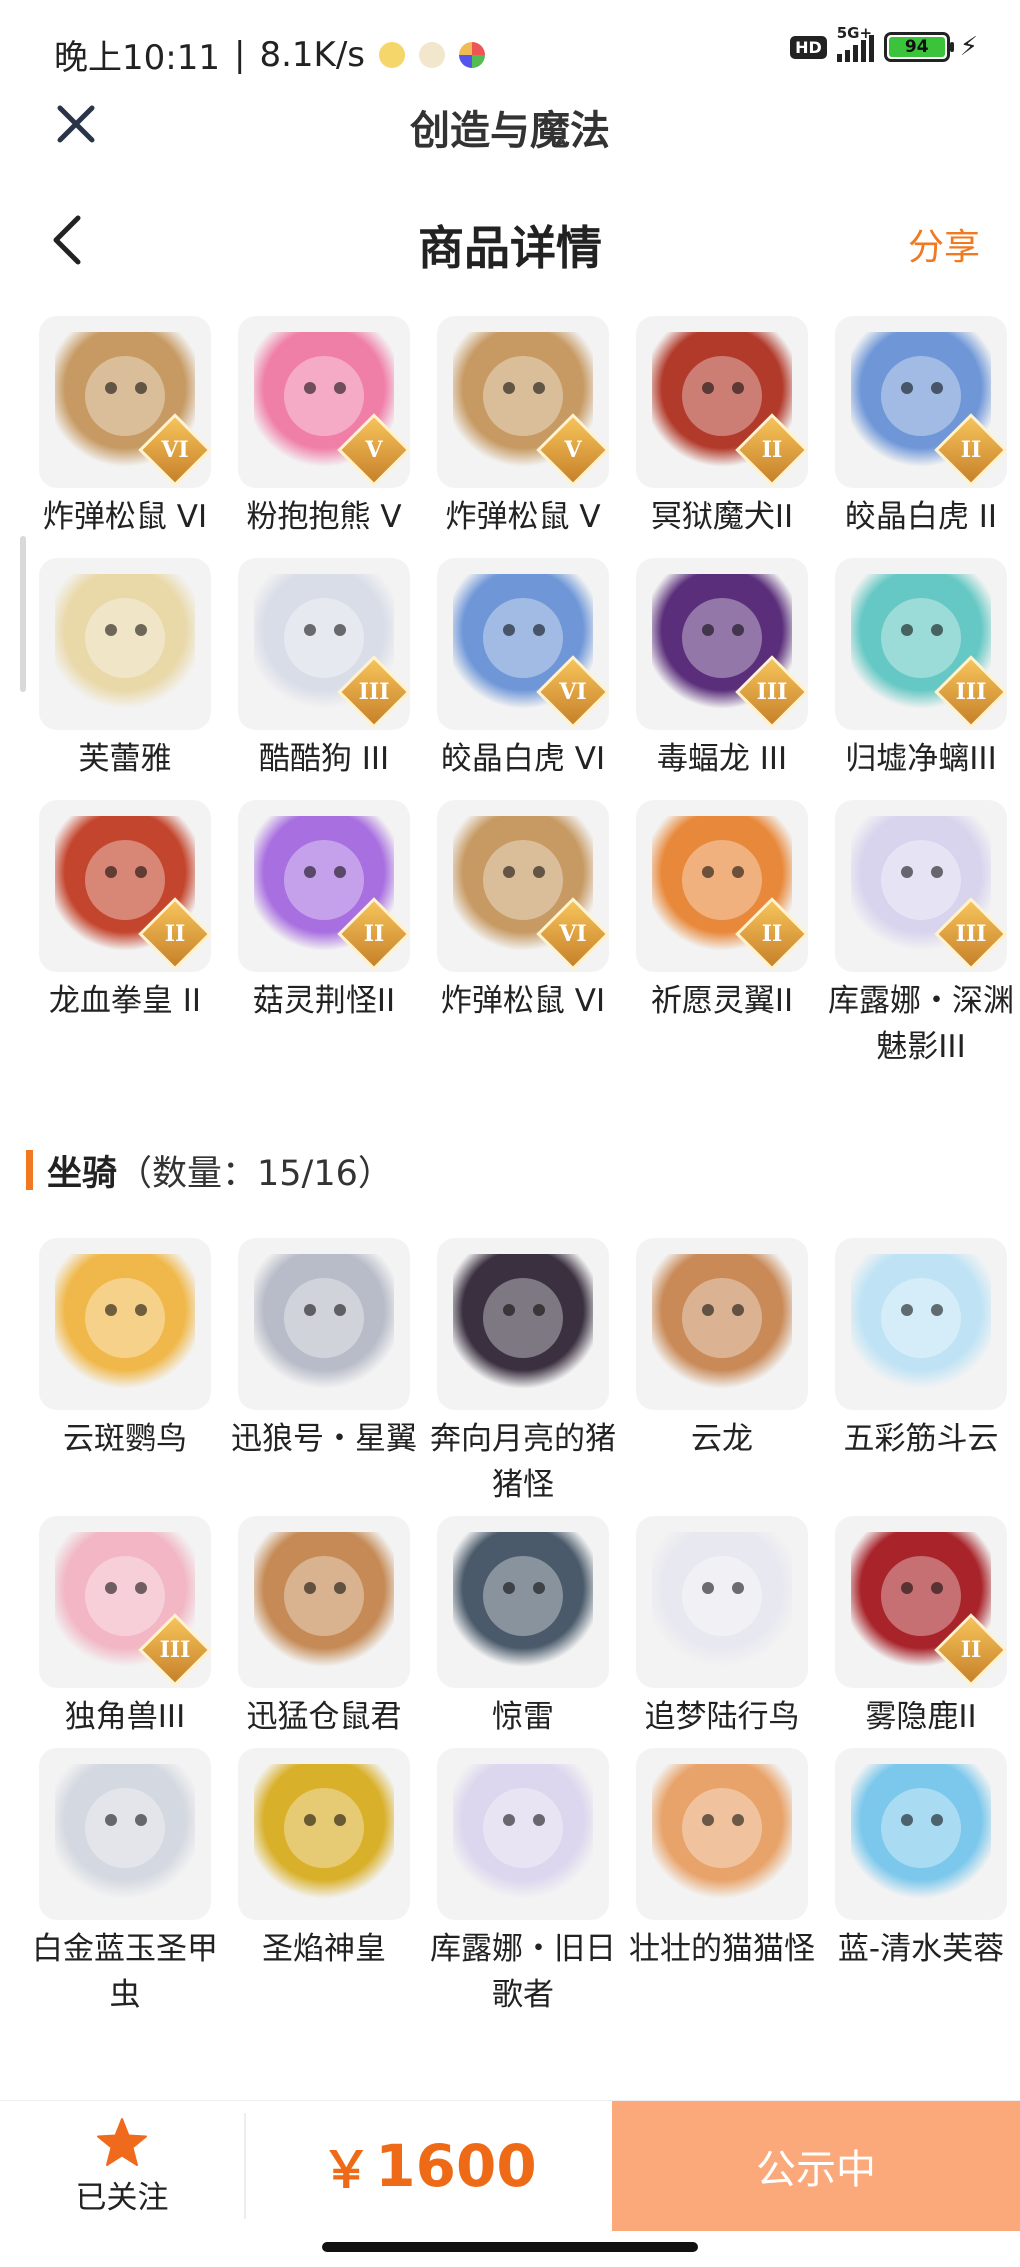  I want to click on mount-item: 云龙, so click(722, 1373).